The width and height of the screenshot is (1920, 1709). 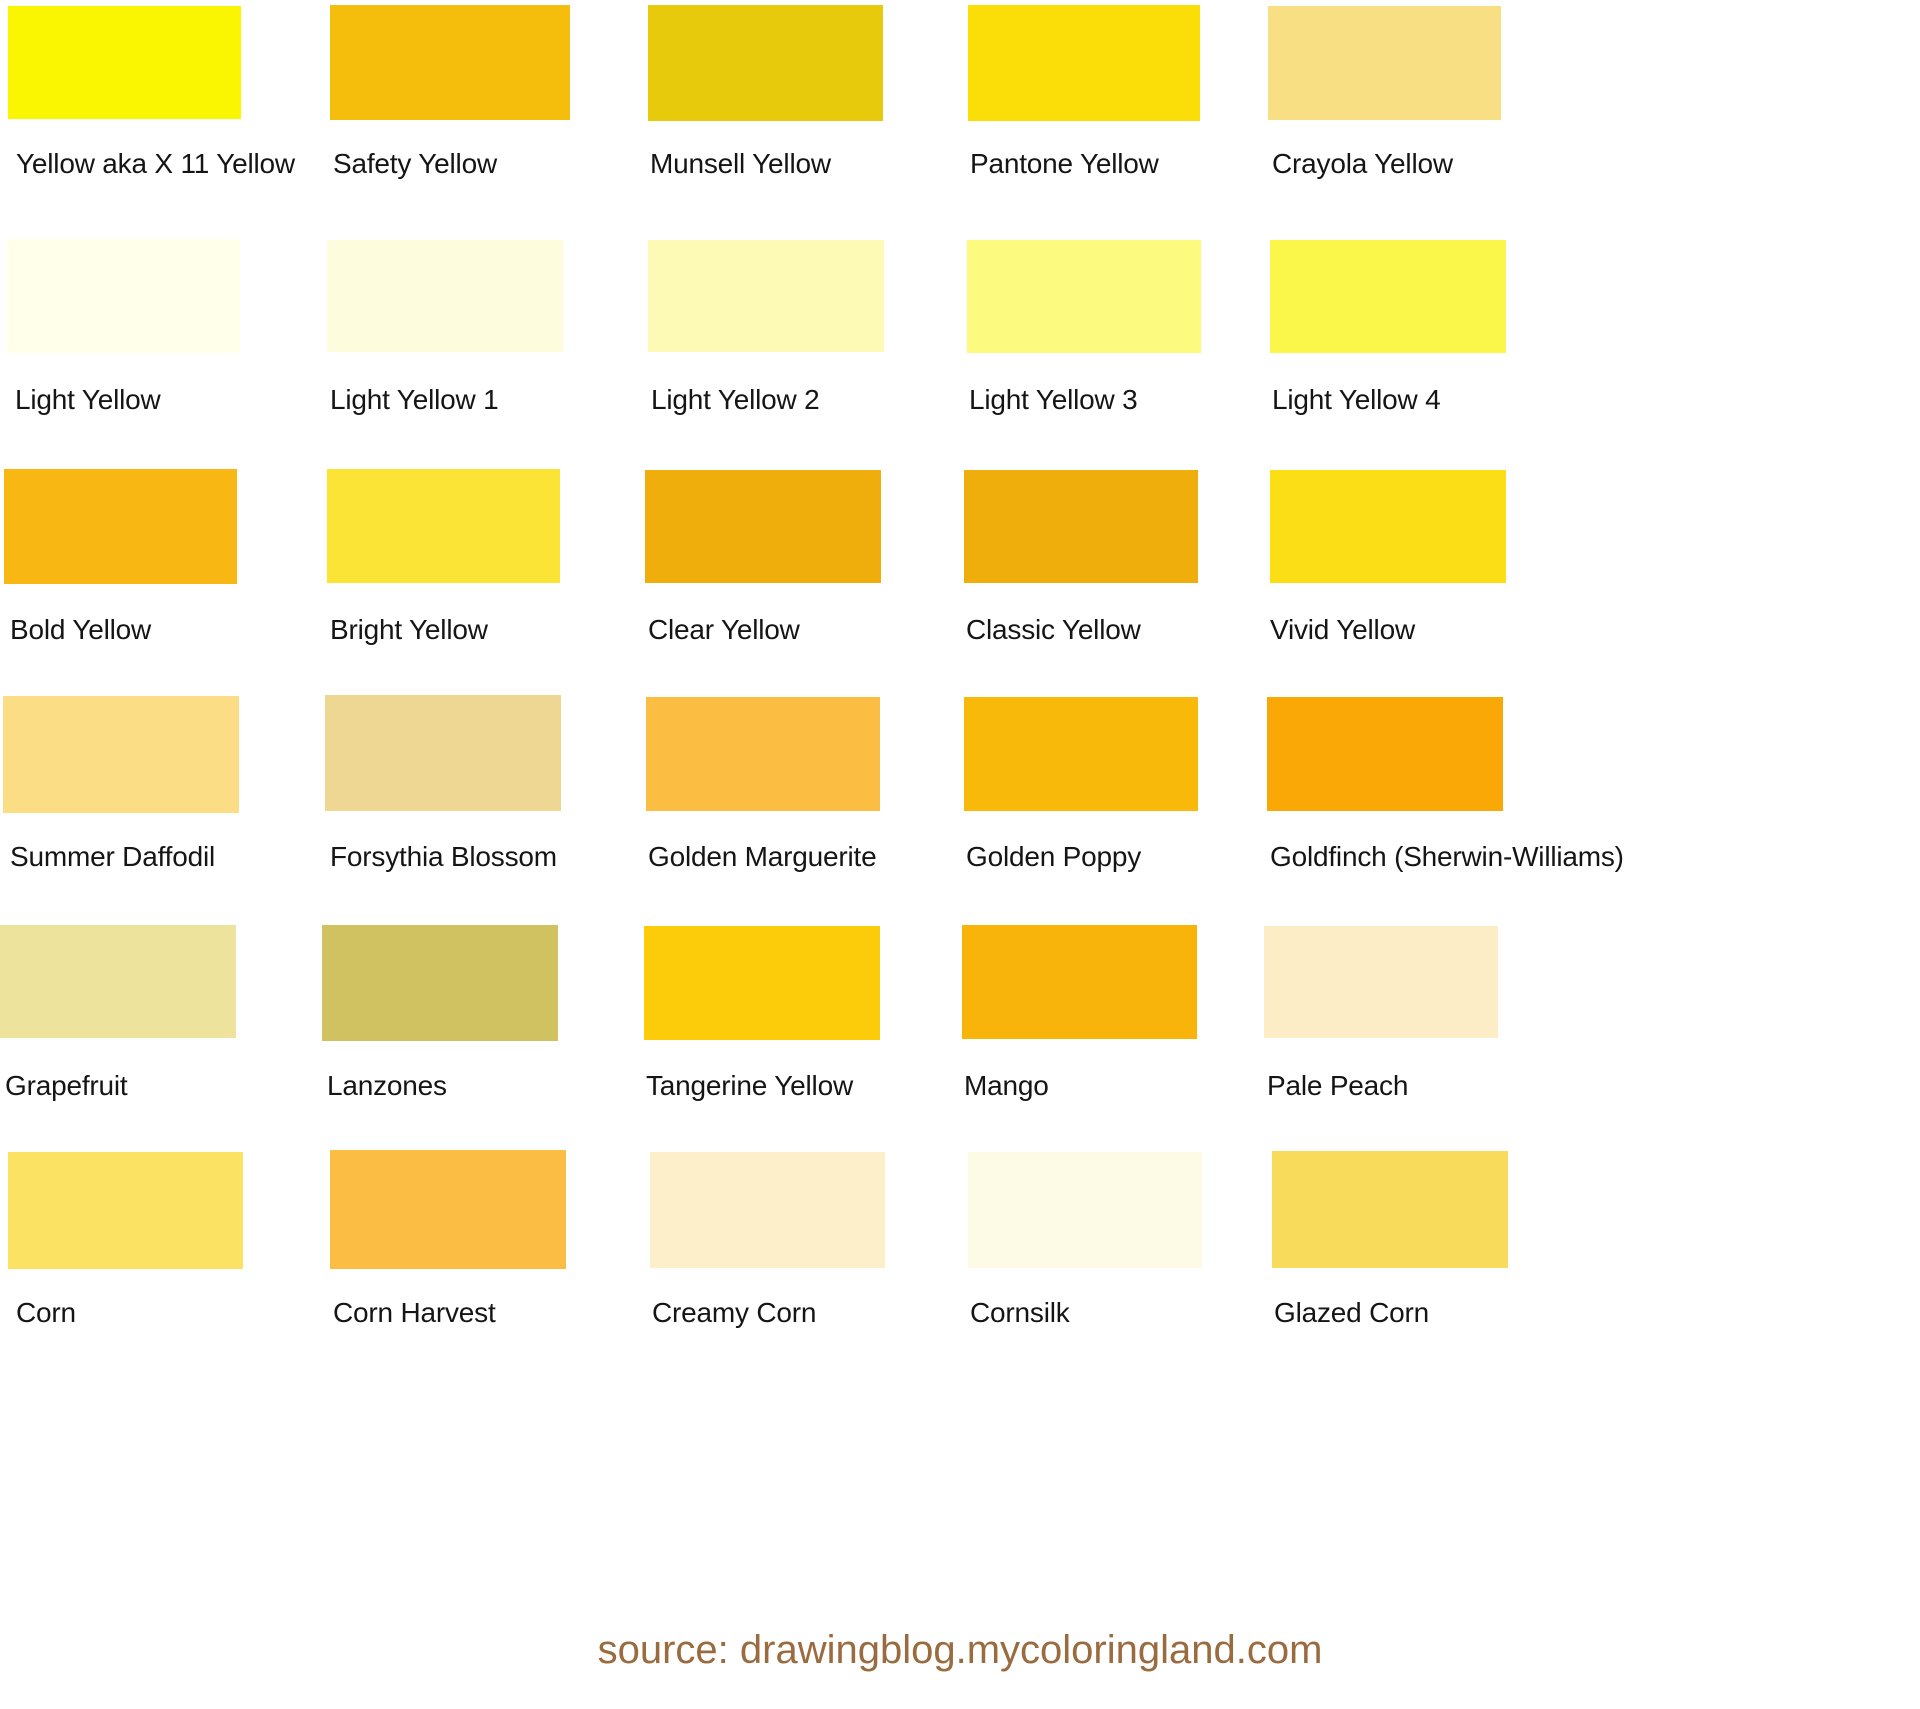 I want to click on color-swatch-label: Crayola Yellow, so click(x=1362, y=163).